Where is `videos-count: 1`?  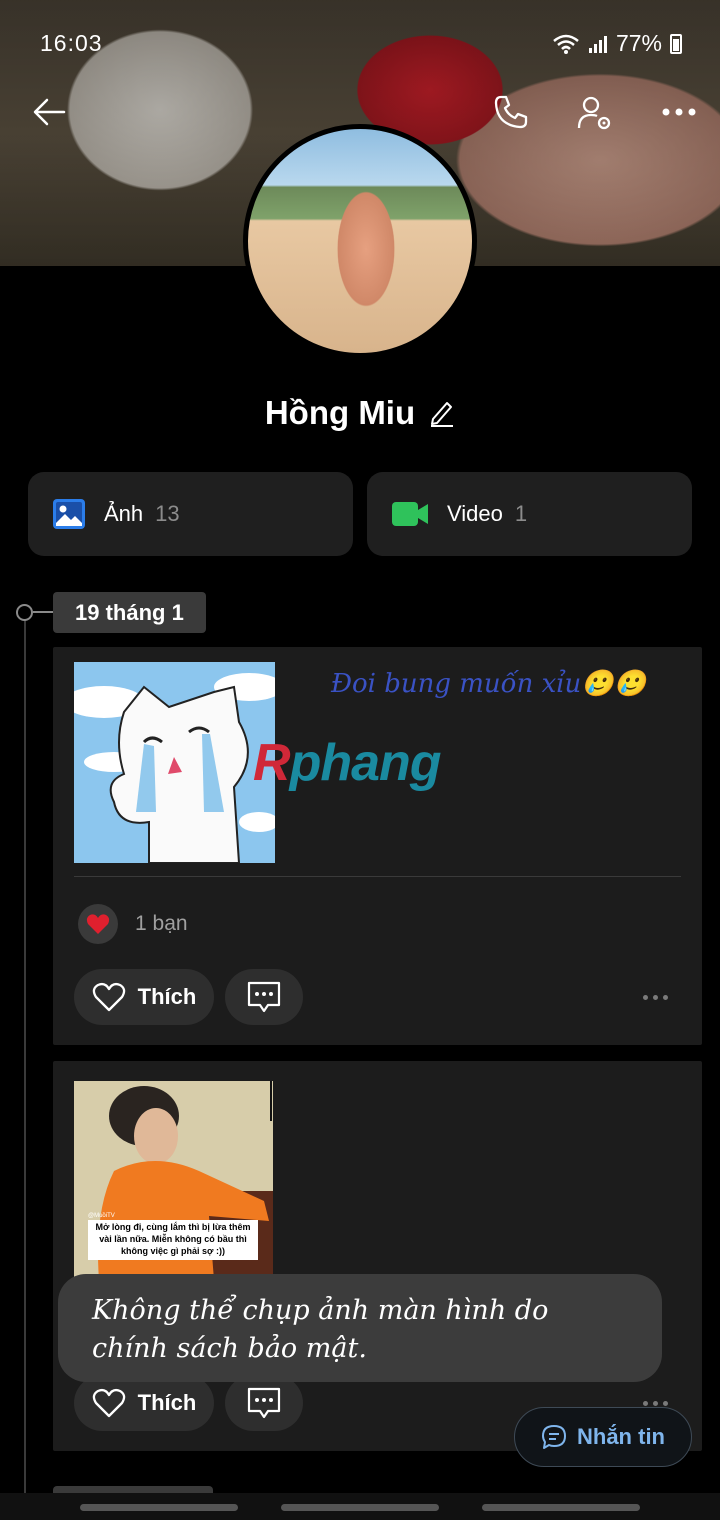 videos-count: 1 is located at coordinates (521, 513).